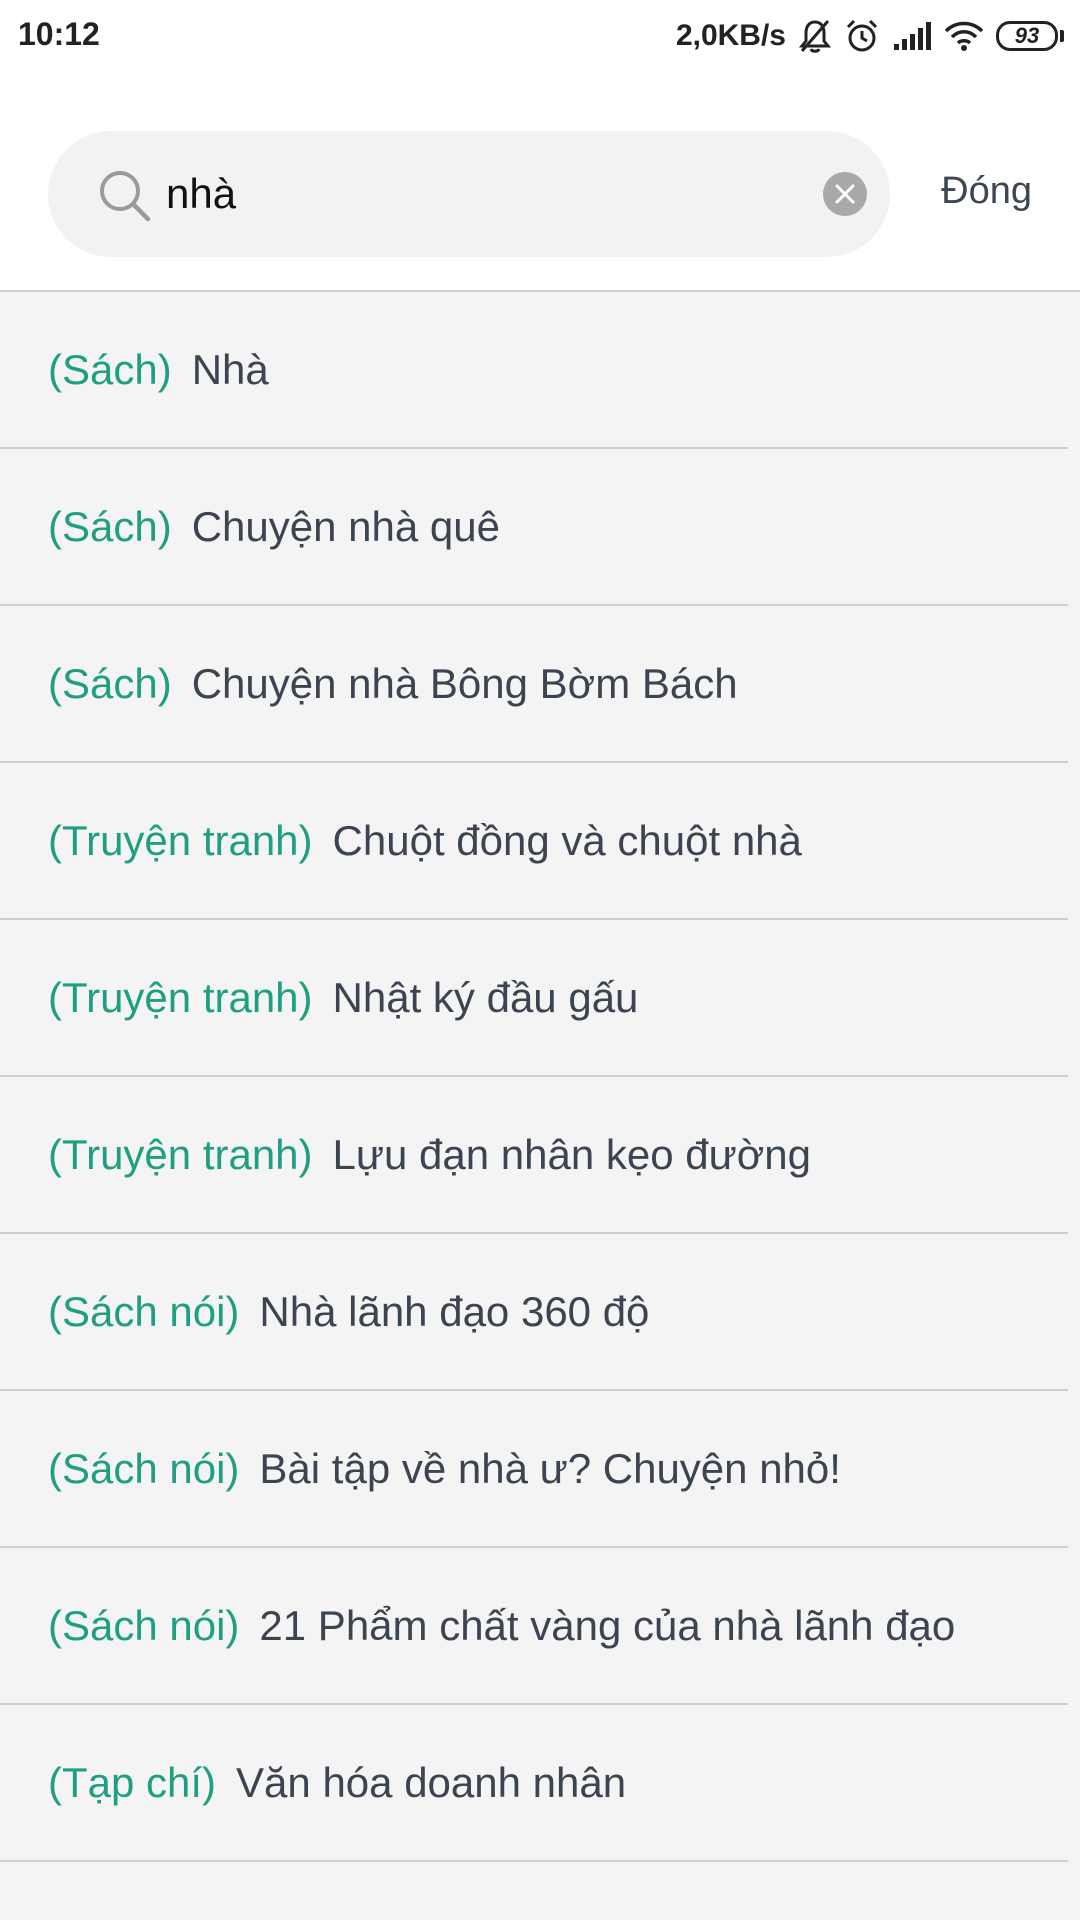 The width and height of the screenshot is (1080, 1920). What do you see at coordinates (1027, 36) in the screenshot?
I see `battery-level: 93` at bounding box center [1027, 36].